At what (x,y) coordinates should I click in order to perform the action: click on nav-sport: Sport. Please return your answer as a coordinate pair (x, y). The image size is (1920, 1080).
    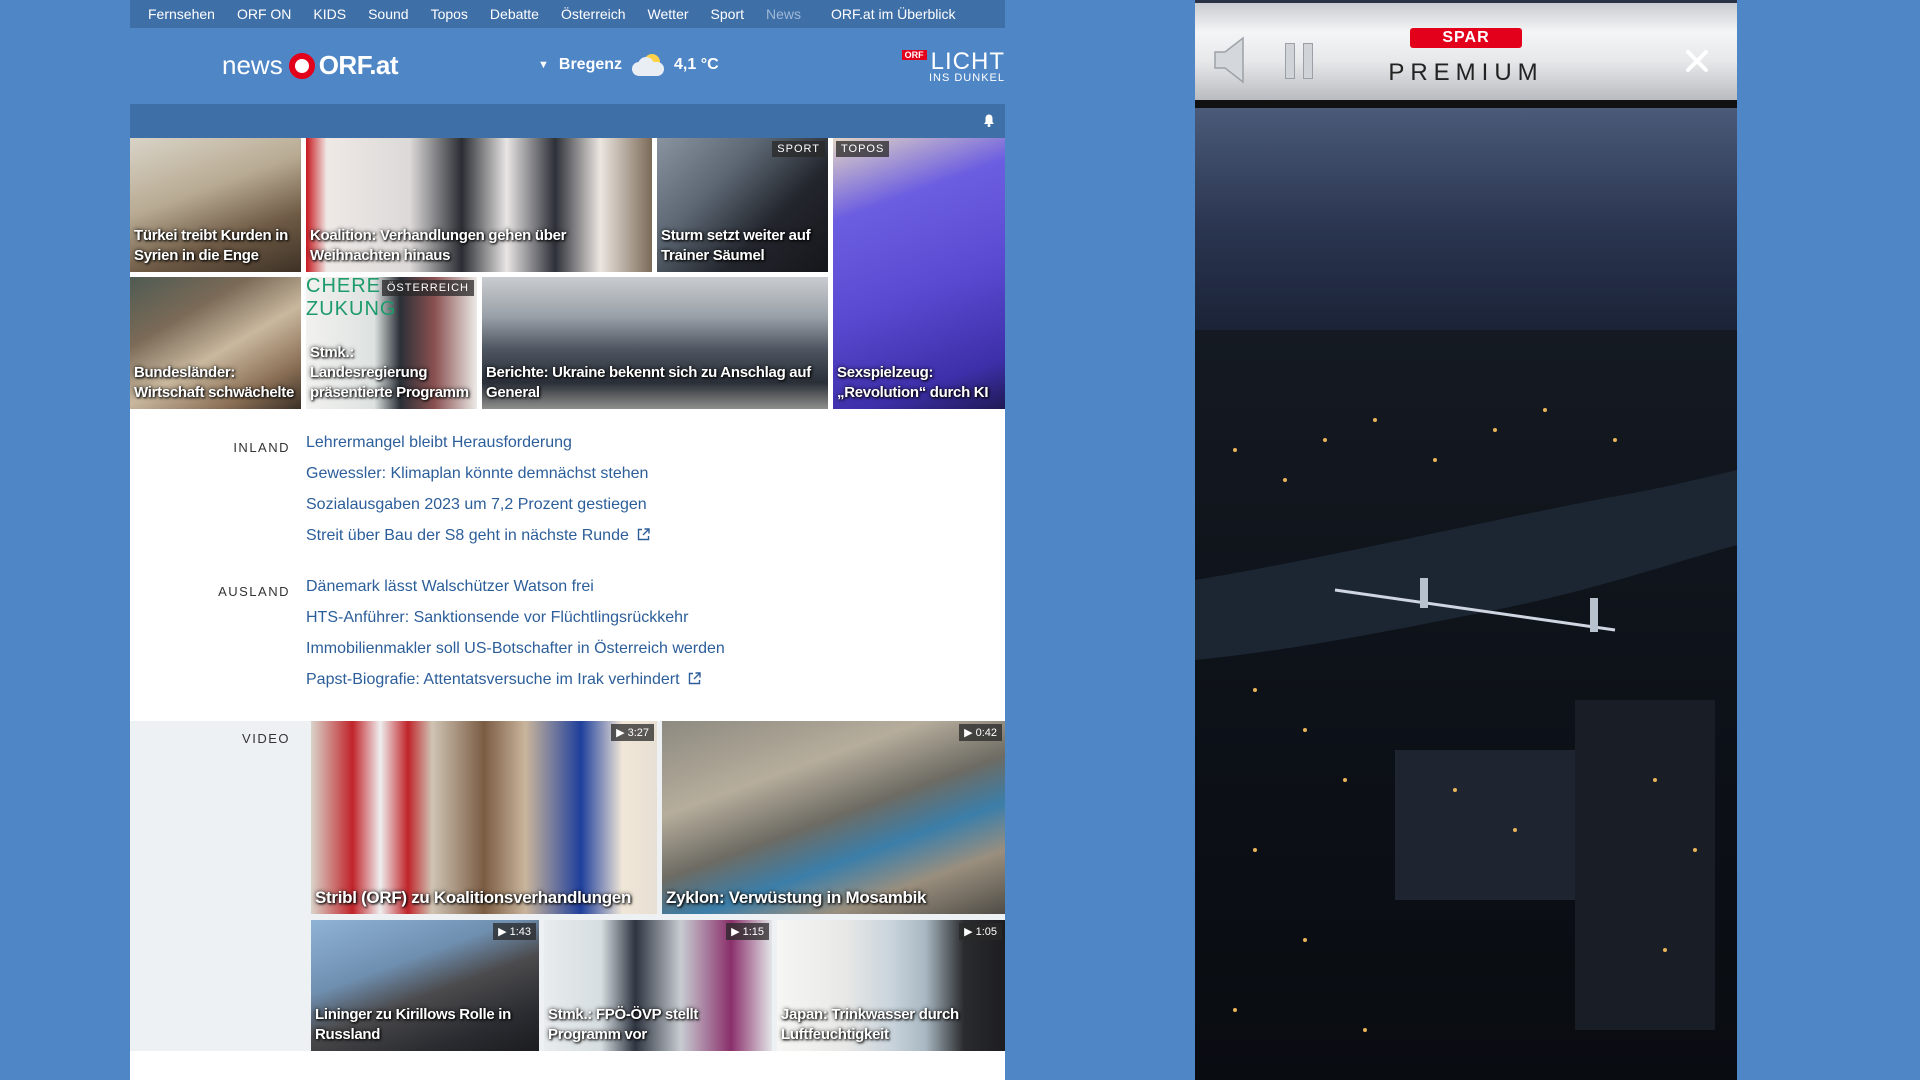
    Looking at the image, I should click on (727, 14).